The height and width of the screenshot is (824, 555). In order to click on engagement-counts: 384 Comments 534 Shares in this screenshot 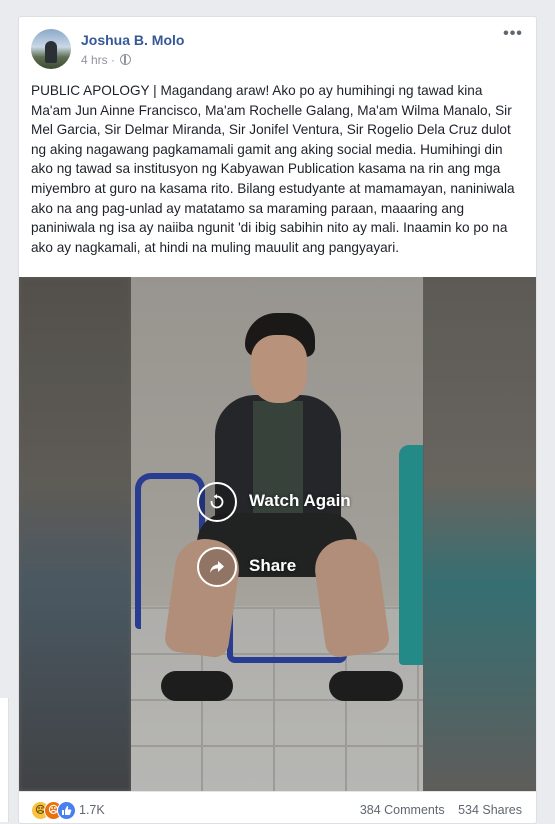, I will do `click(436, 810)`.